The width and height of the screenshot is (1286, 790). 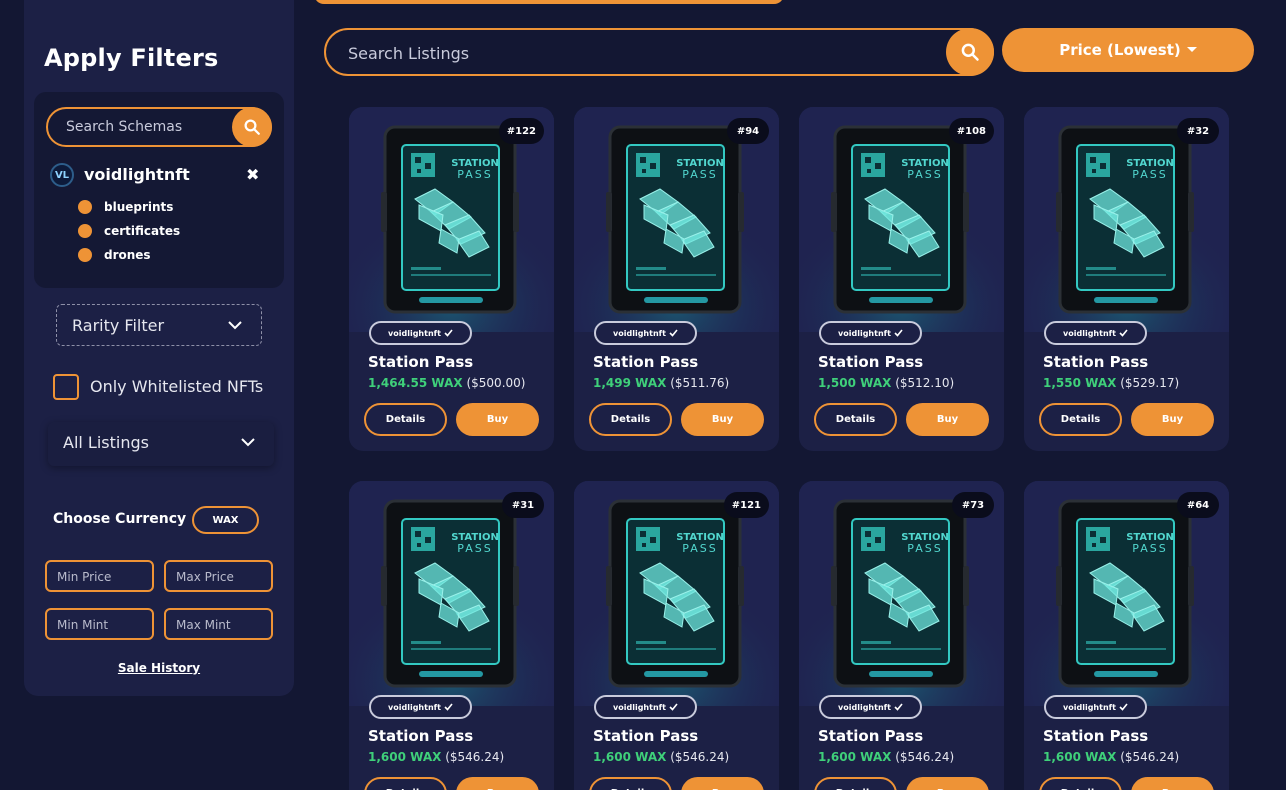 I want to click on sort-dropdown: Price (Lowest), so click(x=1128, y=50).